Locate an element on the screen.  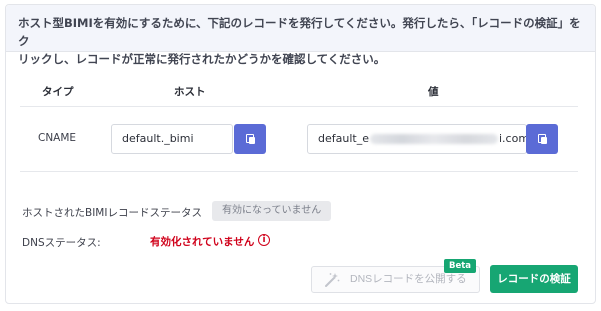
host-field-value: default._bimi is located at coordinates (158, 138).